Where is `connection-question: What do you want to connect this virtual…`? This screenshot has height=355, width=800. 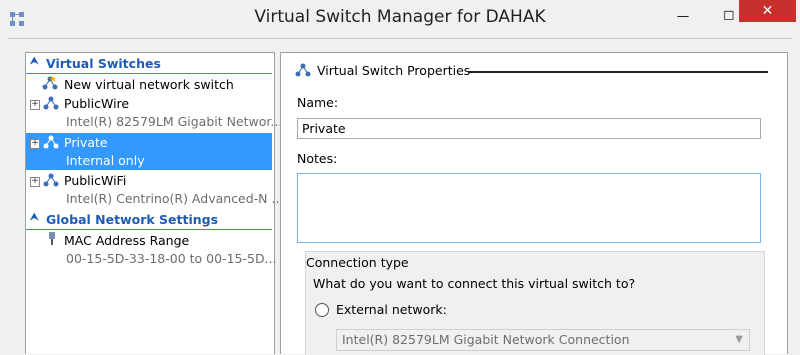 connection-question: What do you want to connect this virtual… is located at coordinates (474, 283).